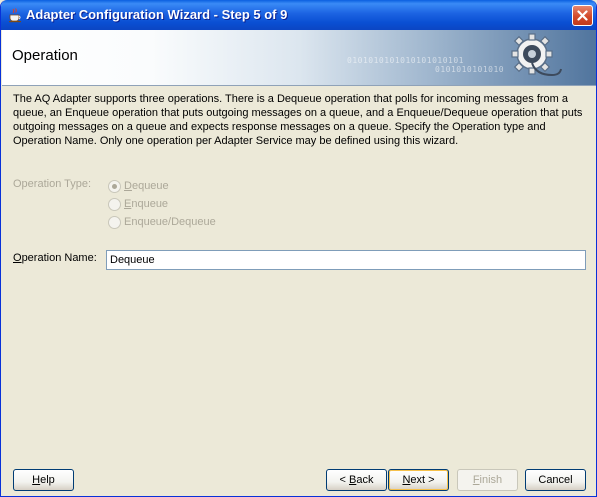  I want to click on page-title: Operation, so click(45, 55).